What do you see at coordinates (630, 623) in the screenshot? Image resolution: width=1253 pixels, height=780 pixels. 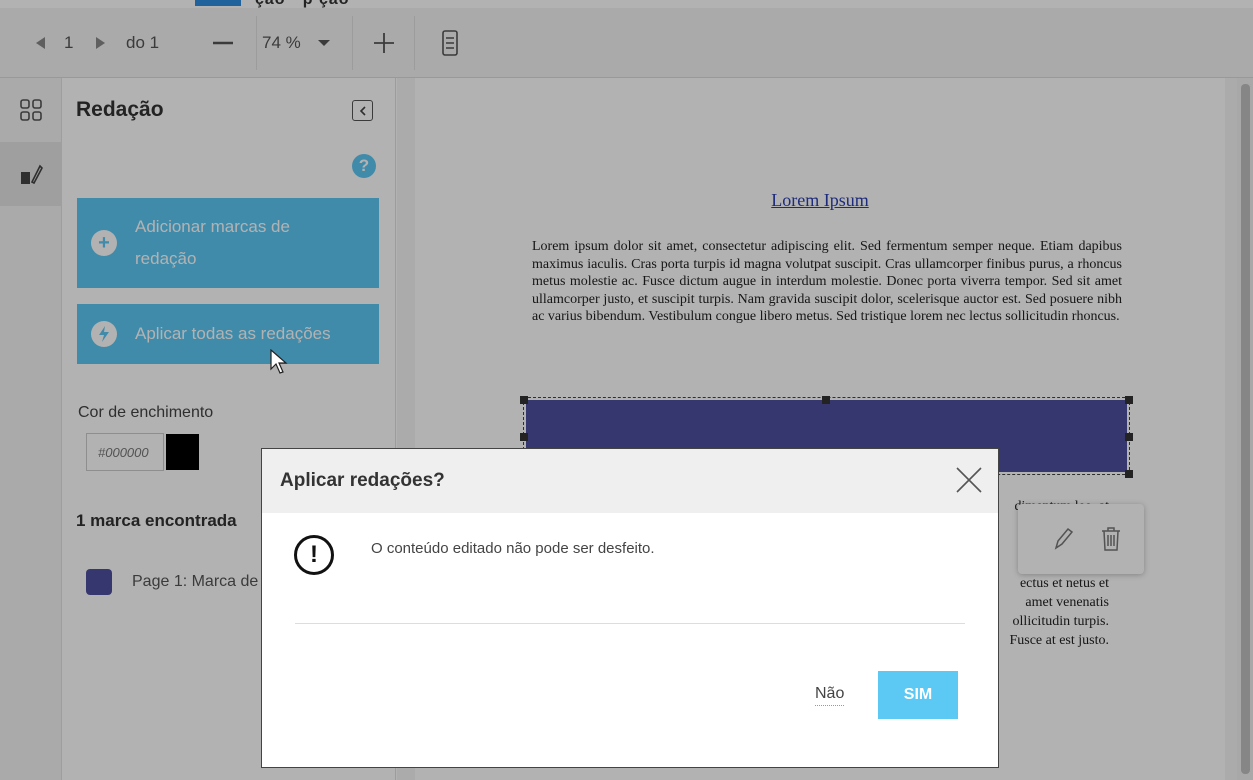 I see `dialog-divider` at bounding box center [630, 623].